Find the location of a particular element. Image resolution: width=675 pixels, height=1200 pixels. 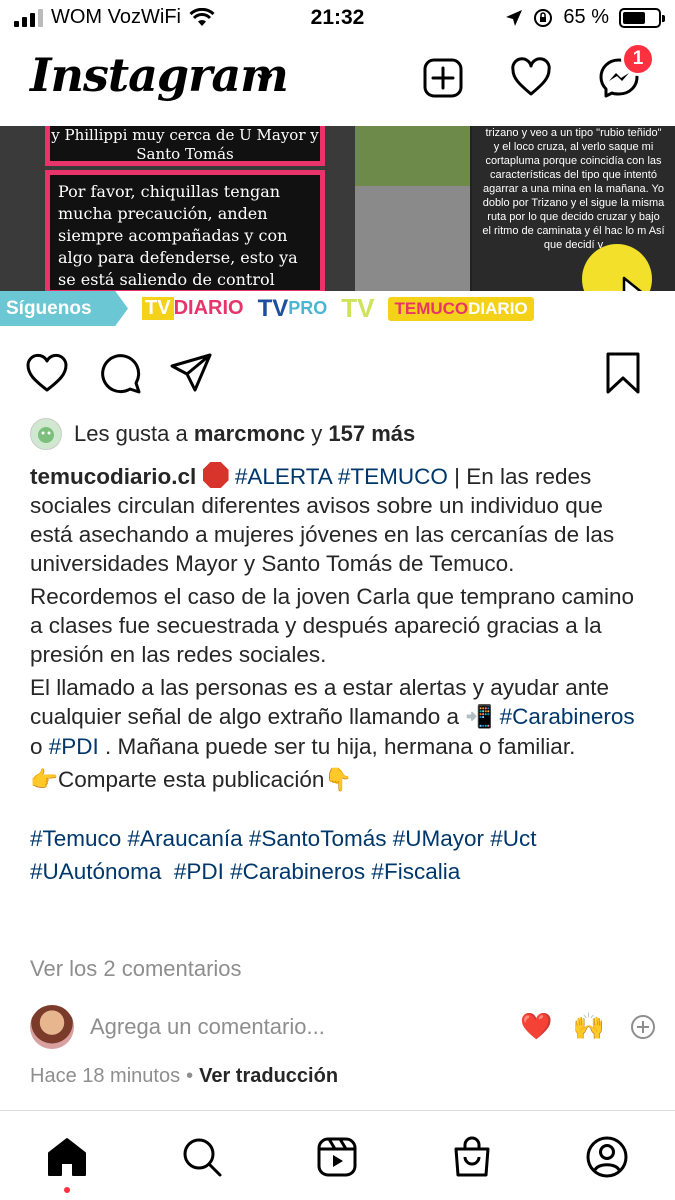

pointing-right-icon: 👉 is located at coordinates (44, 780).